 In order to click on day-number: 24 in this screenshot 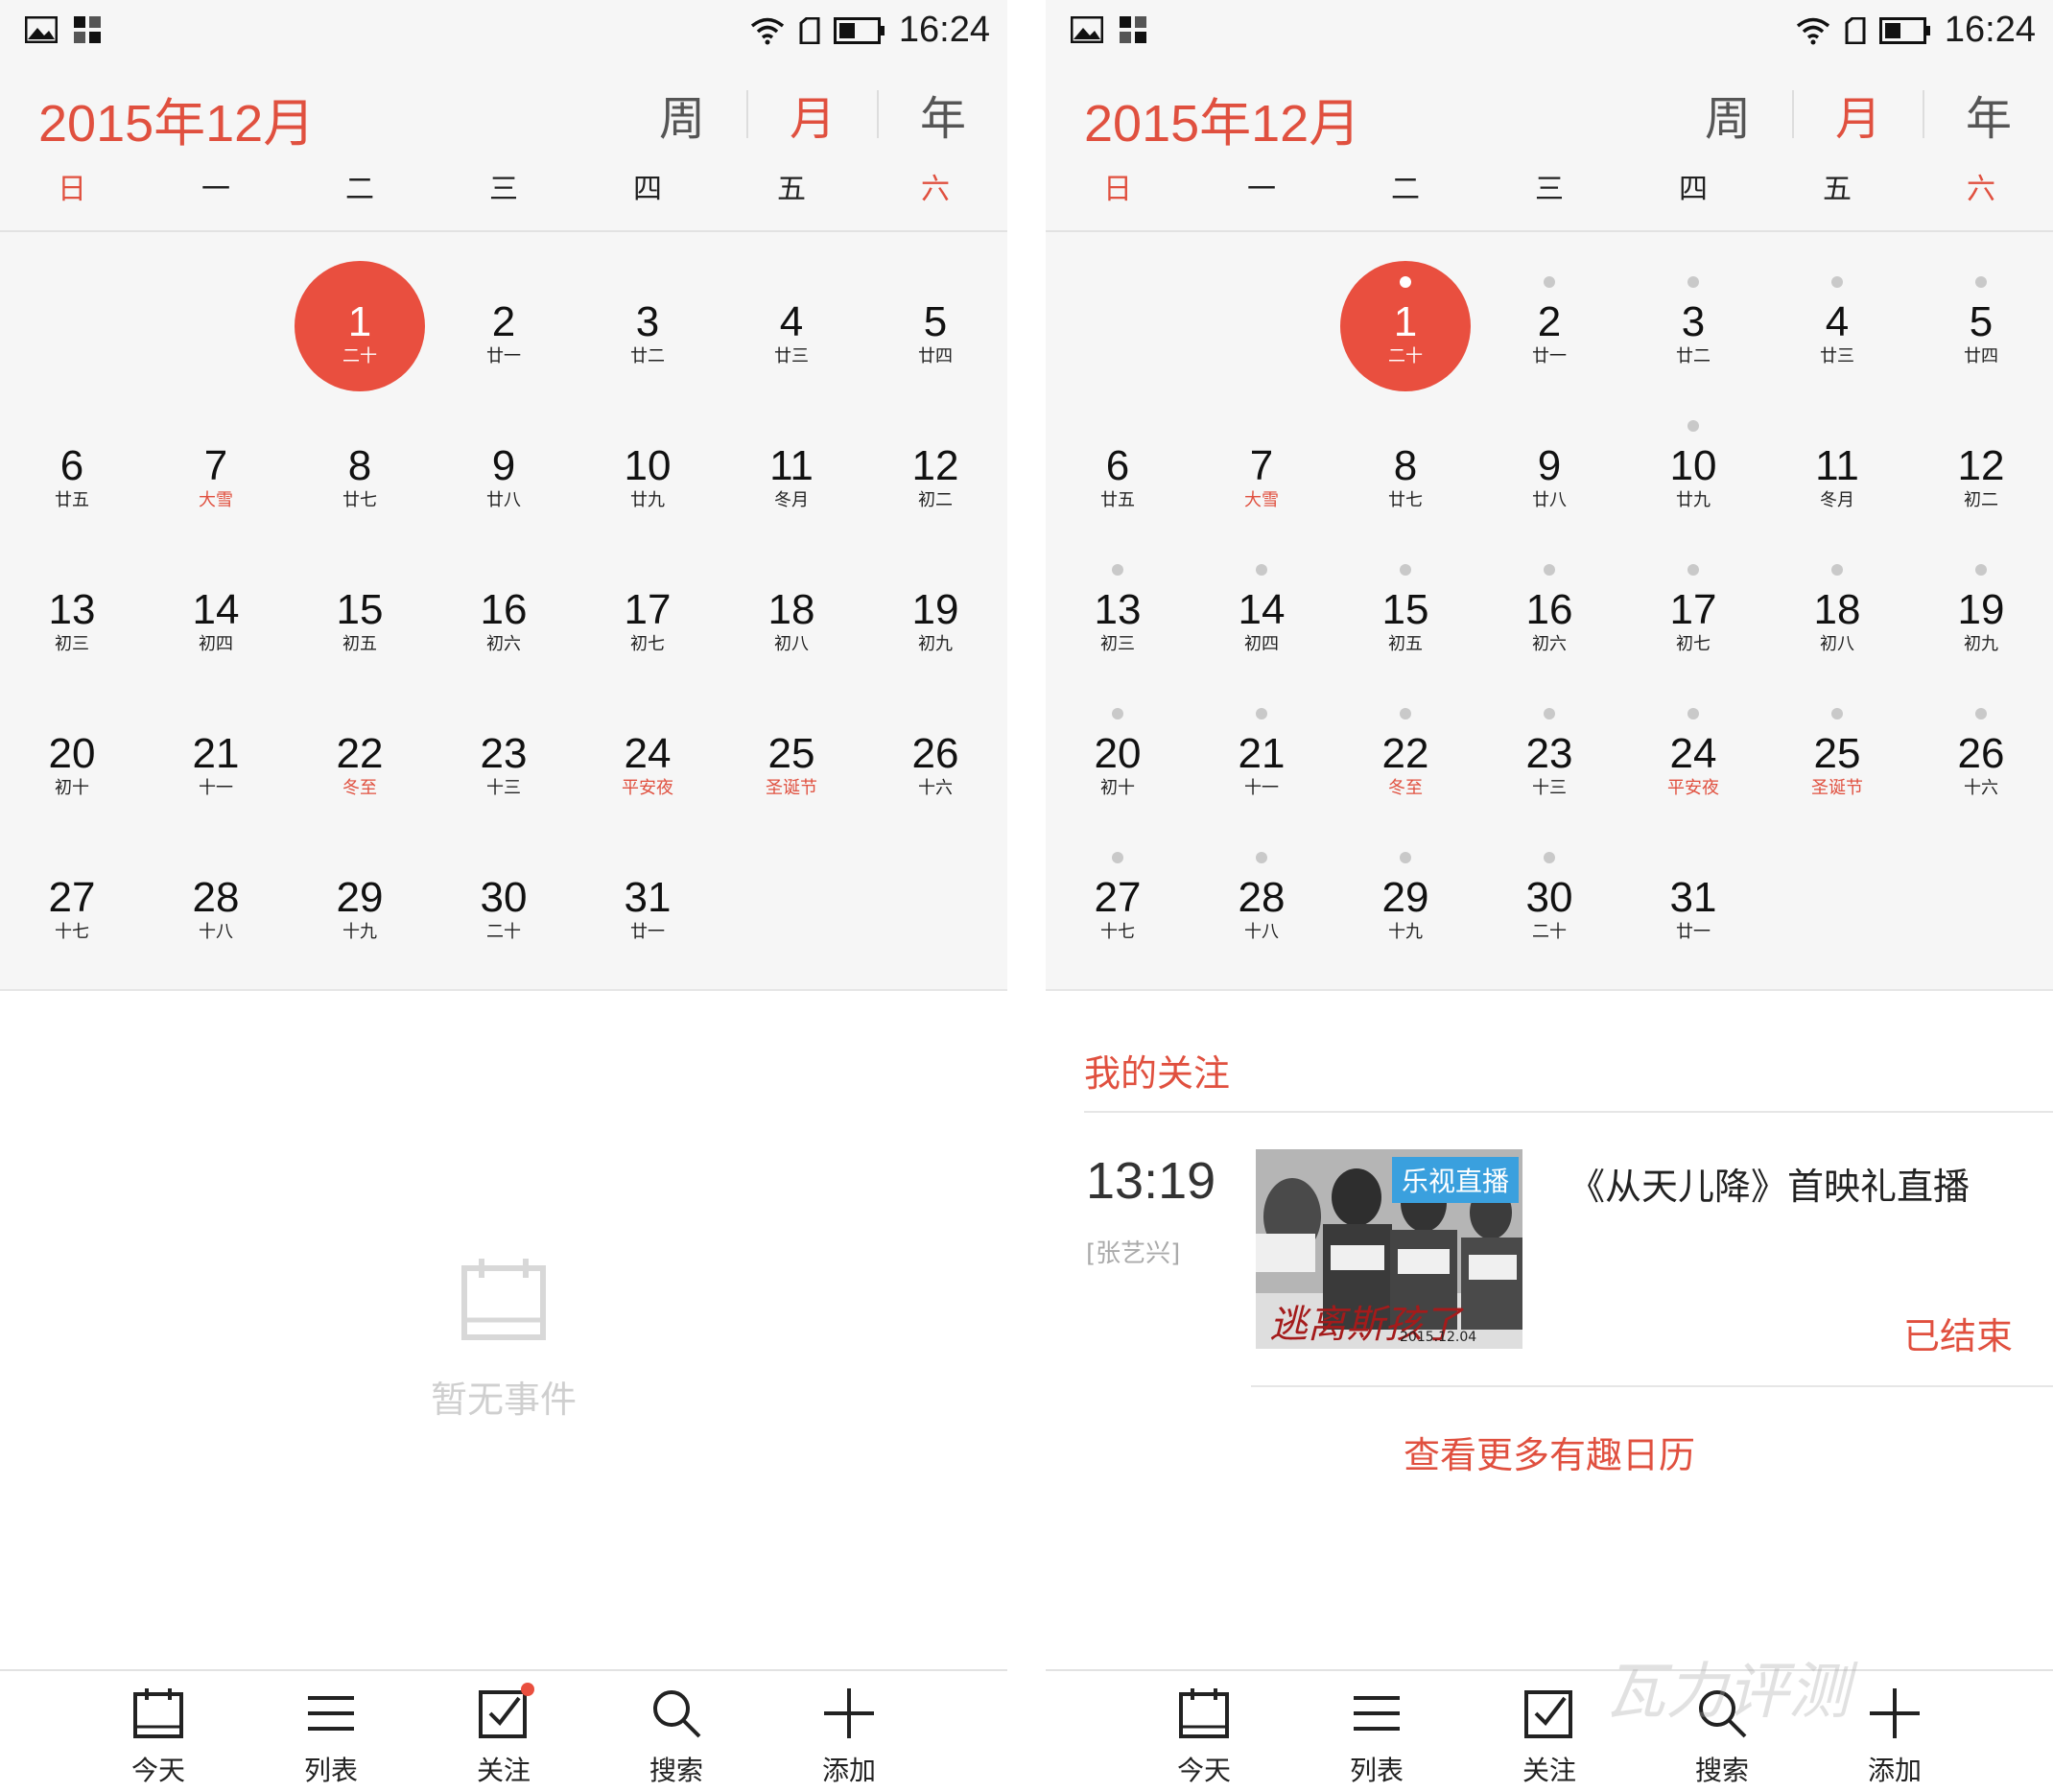, I will do `click(1693, 753)`.